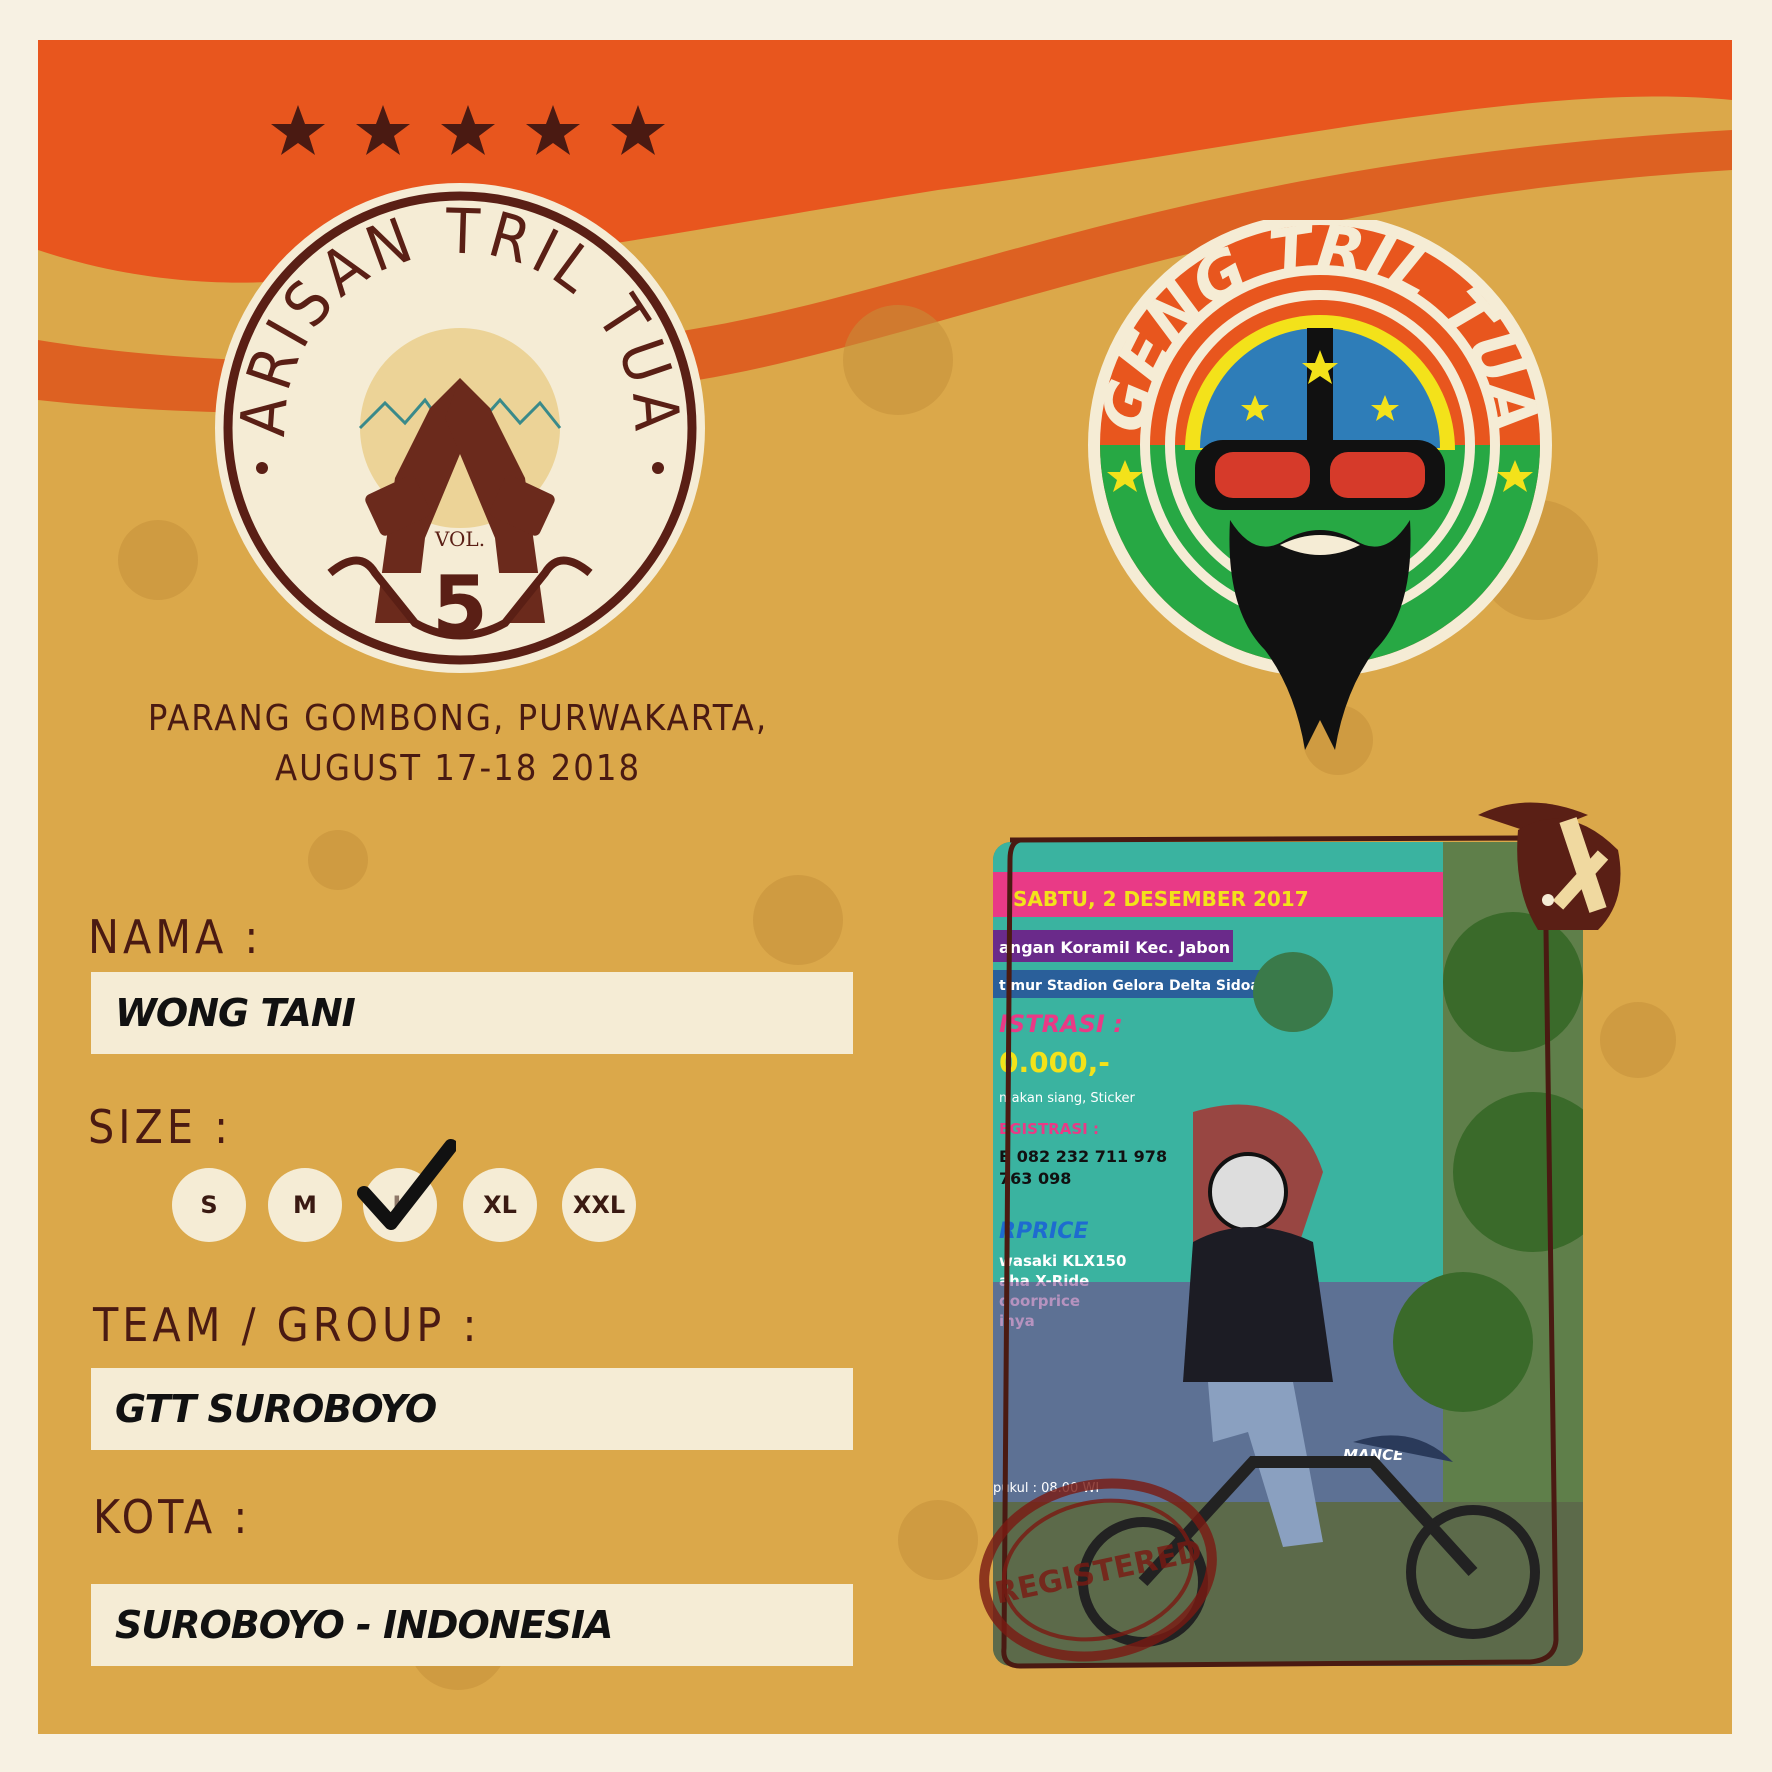 The width and height of the screenshot is (1772, 1772). What do you see at coordinates (209, 1205) in the screenshot?
I see `size-option-s: S` at bounding box center [209, 1205].